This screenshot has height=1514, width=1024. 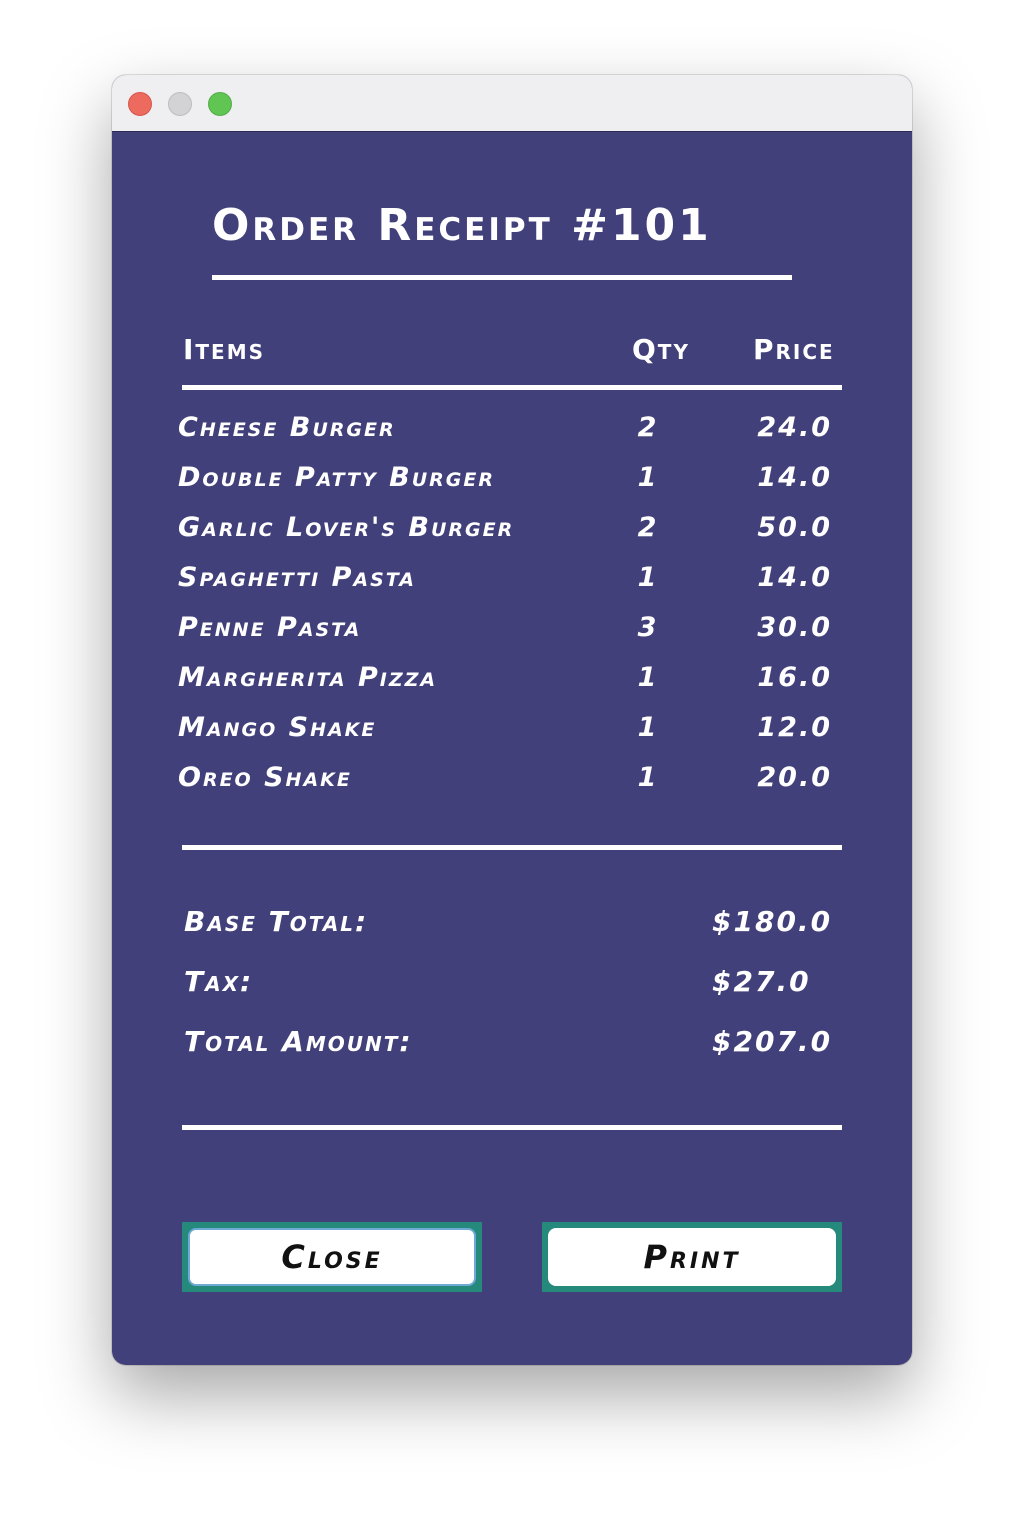 I want to click on item-name: Penne Pasta, so click(x=270, y=627).